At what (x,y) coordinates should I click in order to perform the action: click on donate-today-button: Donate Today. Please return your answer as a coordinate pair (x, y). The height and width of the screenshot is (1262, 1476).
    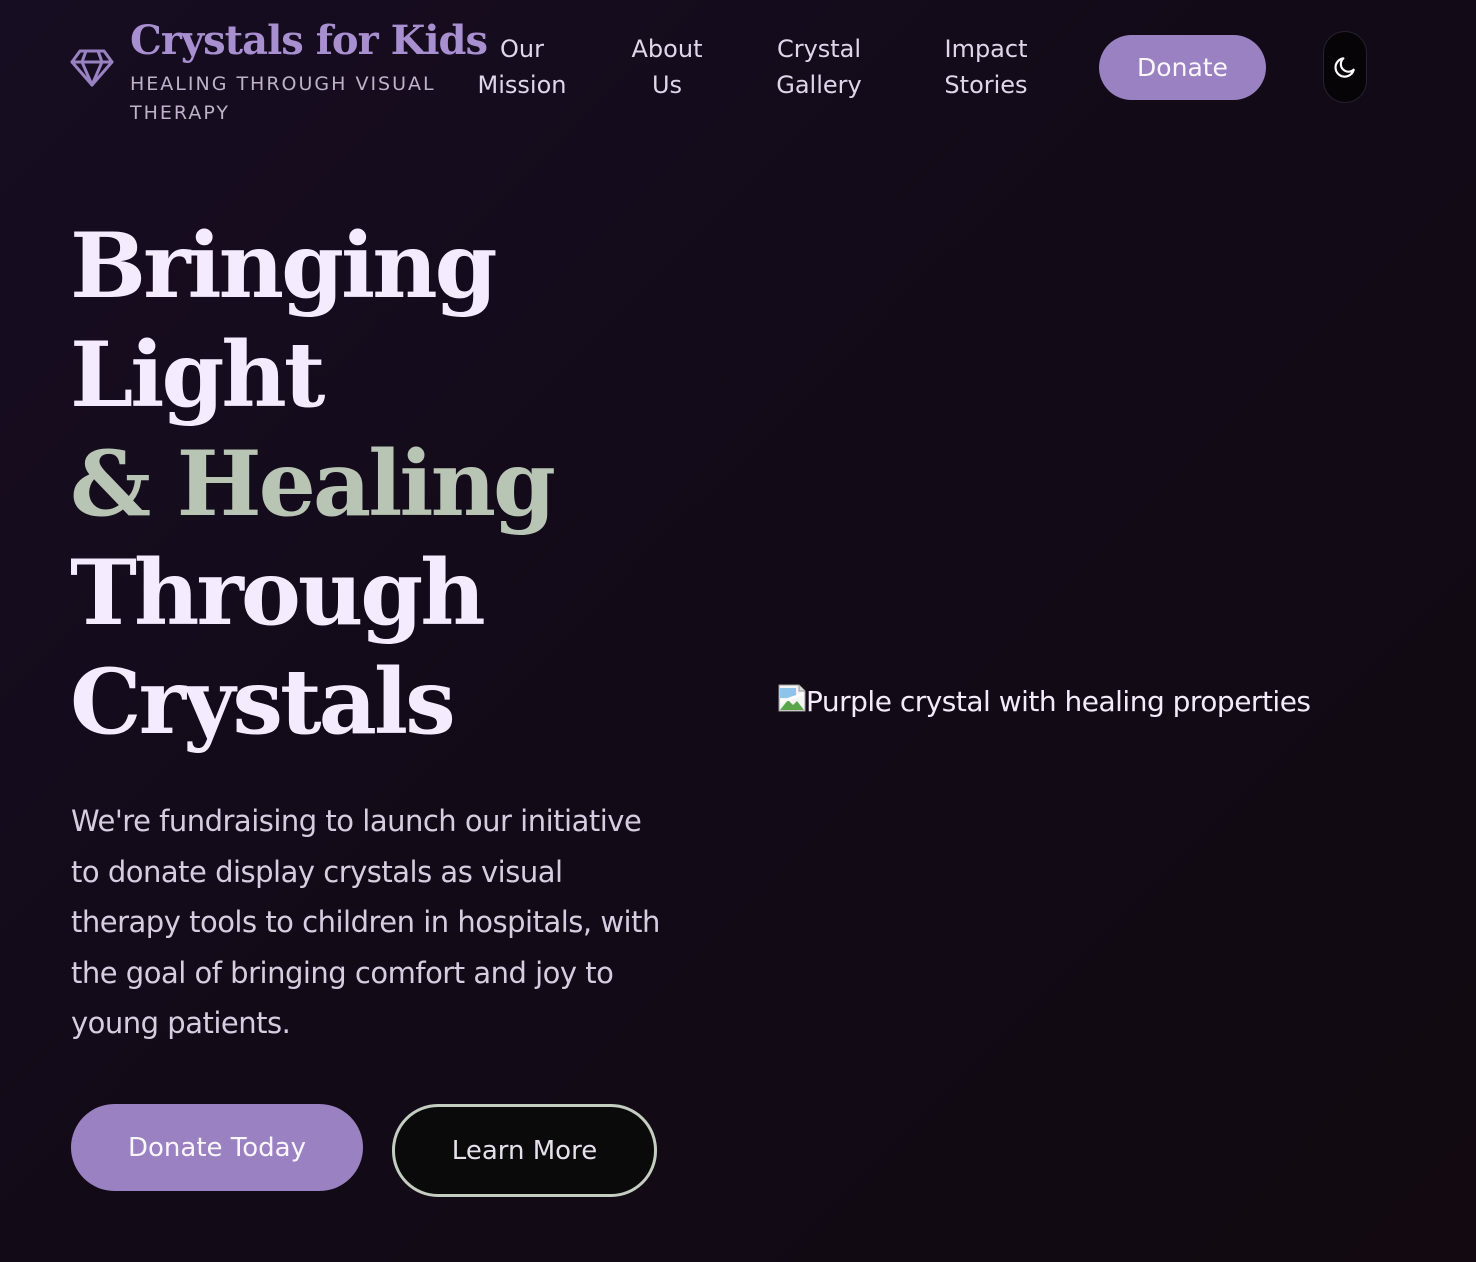
    Looking at the image, I should click on (217, 1147).